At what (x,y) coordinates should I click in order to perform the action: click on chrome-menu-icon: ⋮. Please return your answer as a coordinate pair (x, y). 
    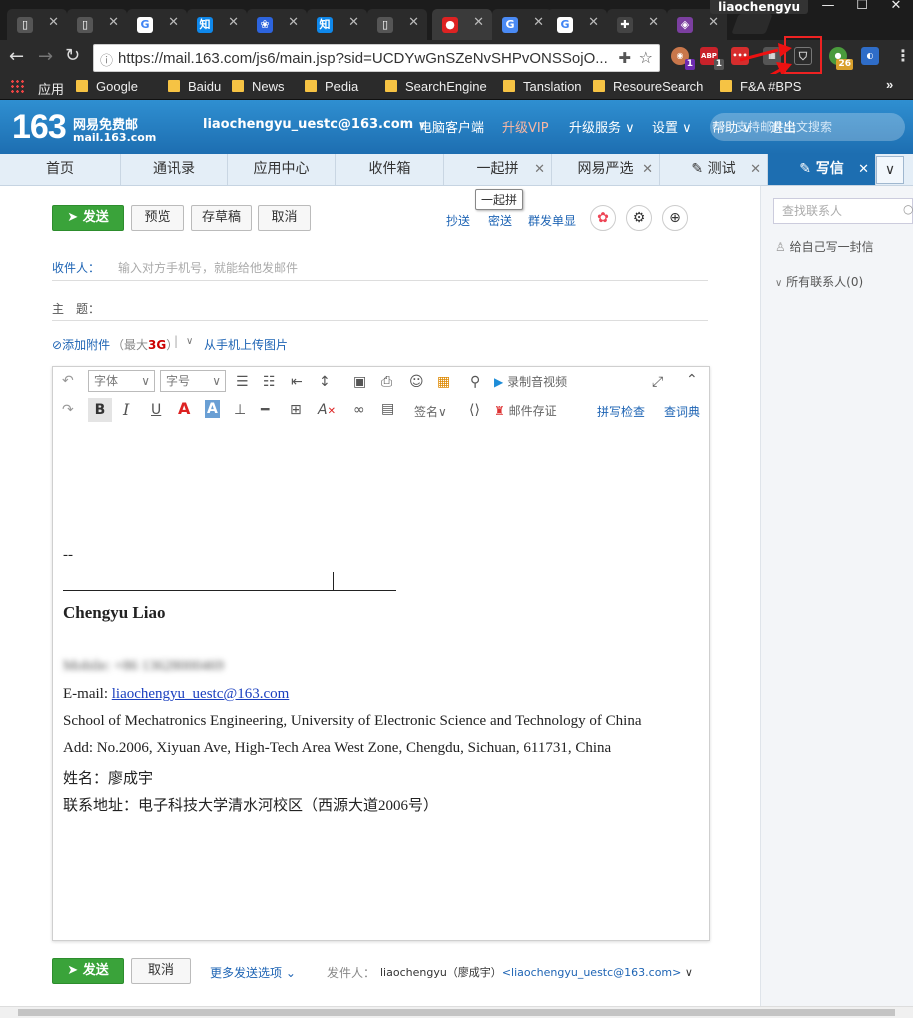
    Looking at the image, I should click on (903, 55).